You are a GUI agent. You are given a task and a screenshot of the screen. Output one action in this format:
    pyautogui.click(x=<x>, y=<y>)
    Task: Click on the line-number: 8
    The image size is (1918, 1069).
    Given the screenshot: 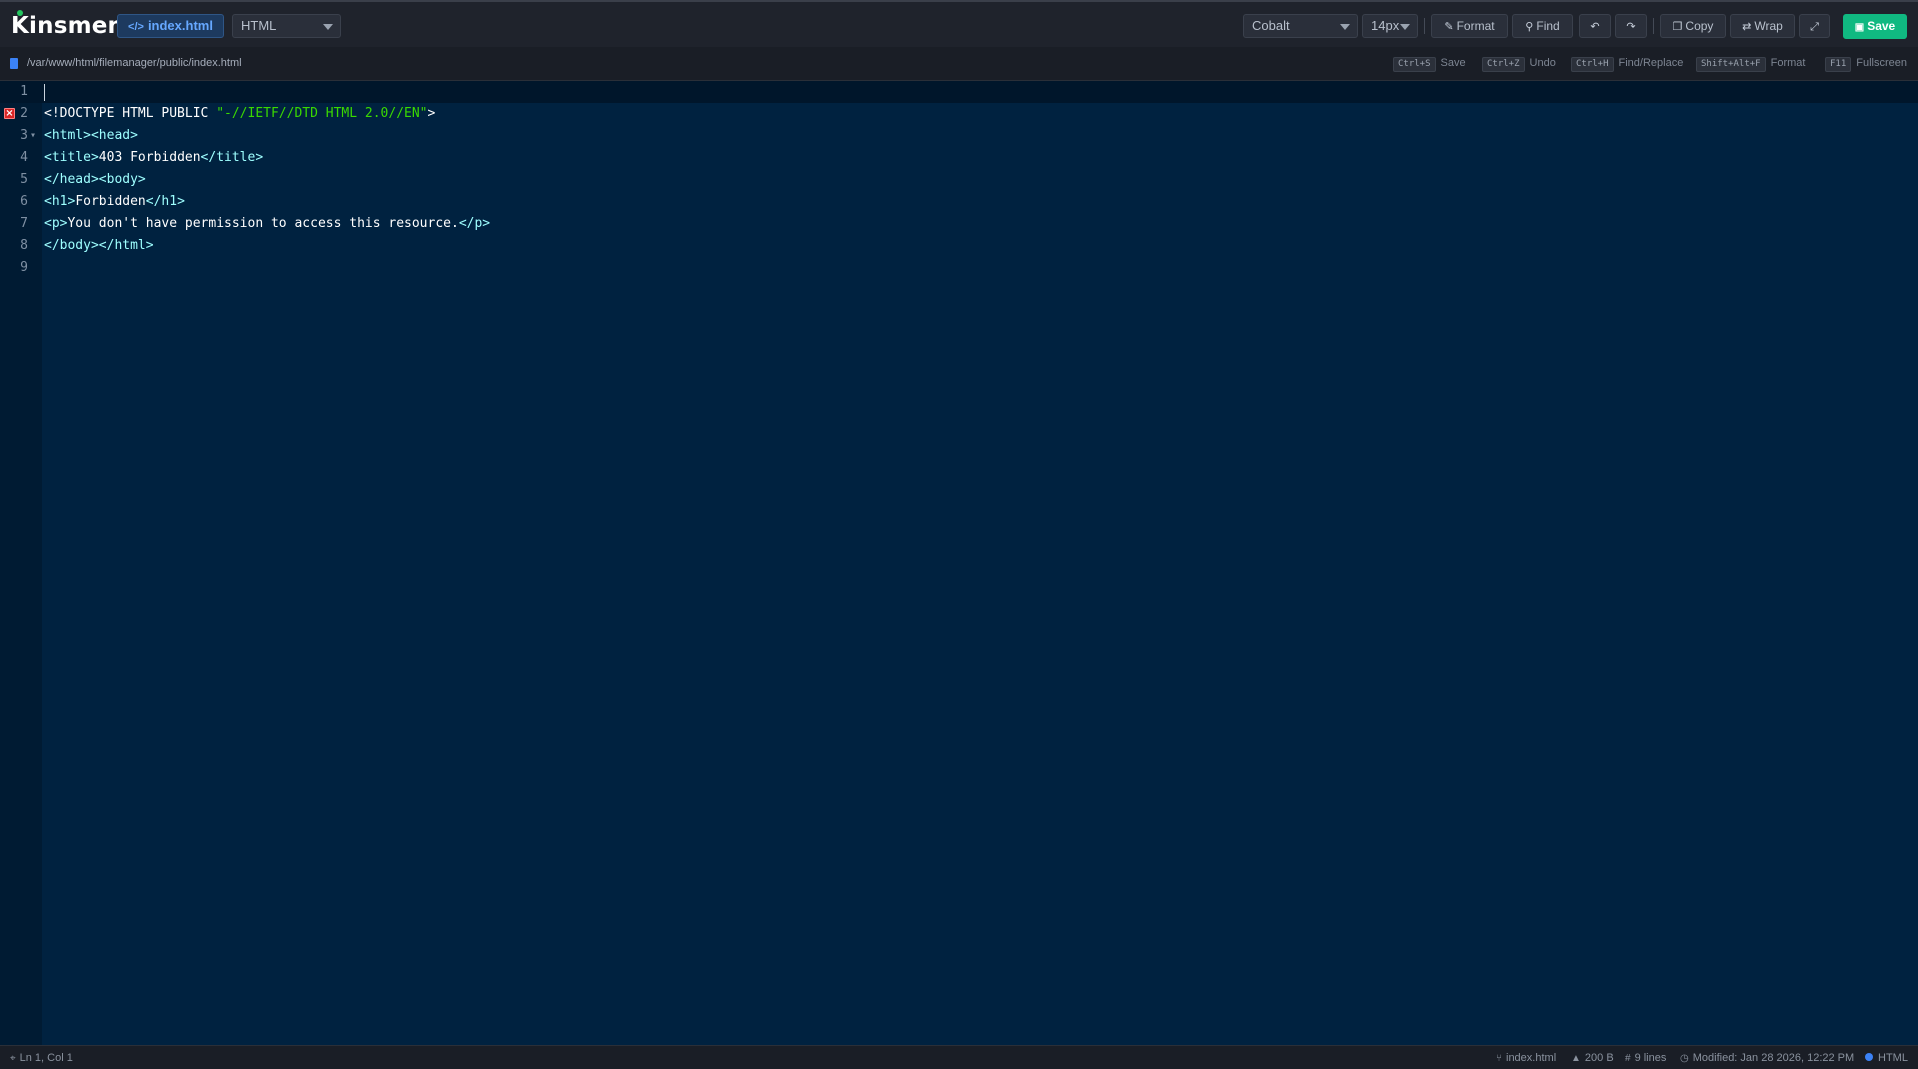 What is the action you would take?
    pyautogui.click(x=24, y=245)
    